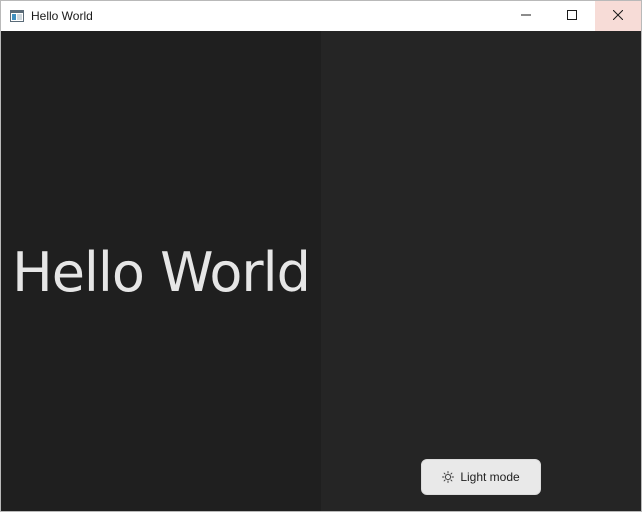  I want to click on minimize-button, so click(526, 16).